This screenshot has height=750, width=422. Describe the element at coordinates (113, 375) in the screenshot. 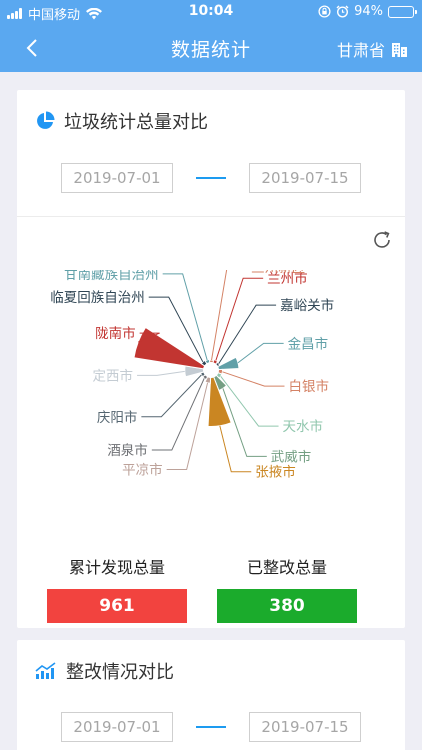

I see `slice-label: 定西市` at that location.